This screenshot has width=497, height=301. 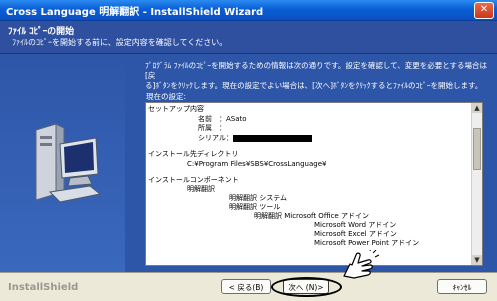 I want to click on serial-redaction, so click(x=272, y=138).